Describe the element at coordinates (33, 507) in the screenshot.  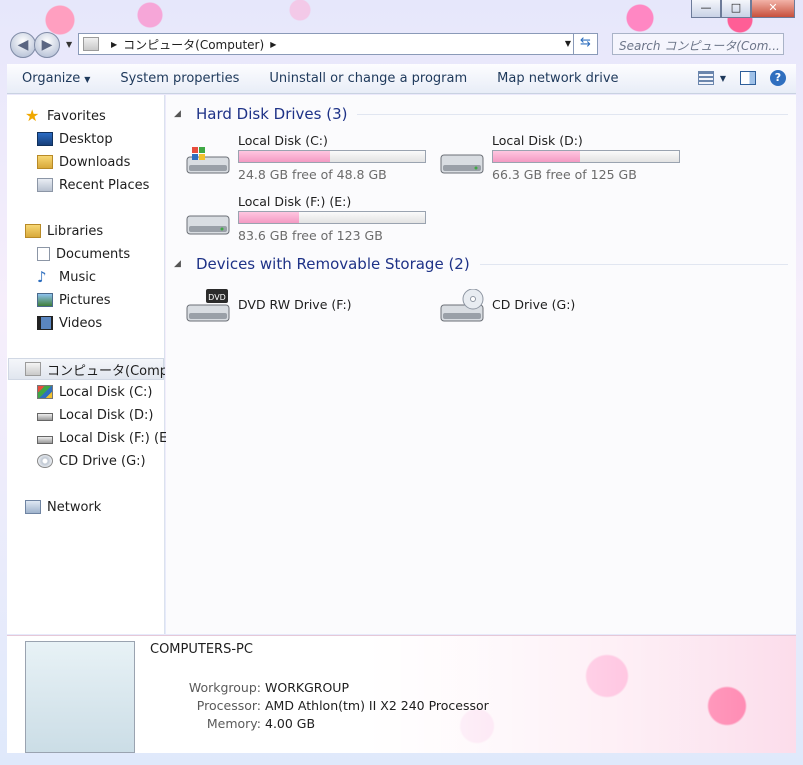
I see `network-icon` at that location.